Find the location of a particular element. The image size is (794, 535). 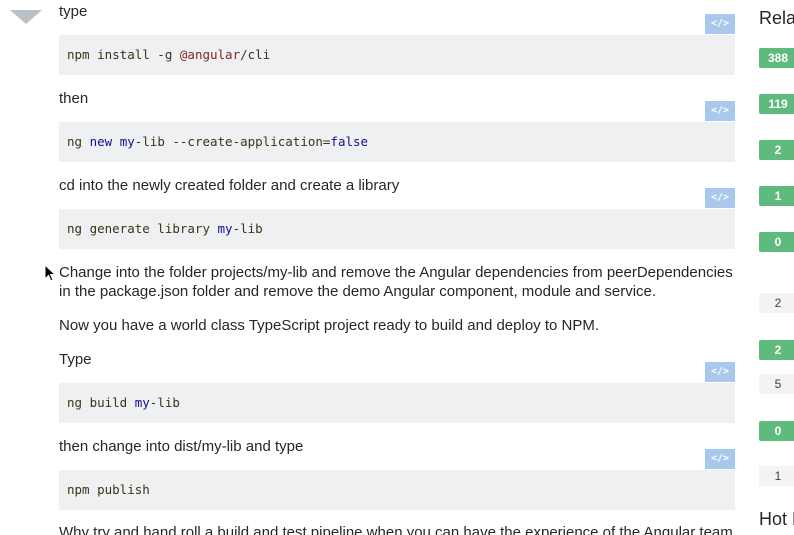

paragraph-type-upper: Type is located at coordinates (75, 359).